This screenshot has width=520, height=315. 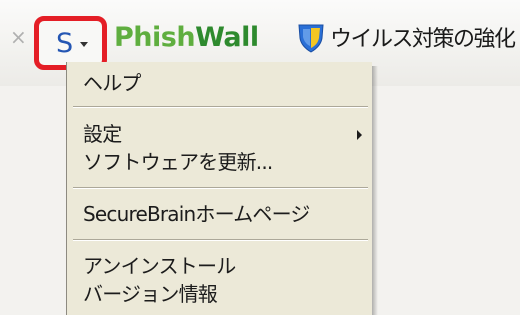 I want to click on menu-item-settings: 設定, so click(x=102, y=134).